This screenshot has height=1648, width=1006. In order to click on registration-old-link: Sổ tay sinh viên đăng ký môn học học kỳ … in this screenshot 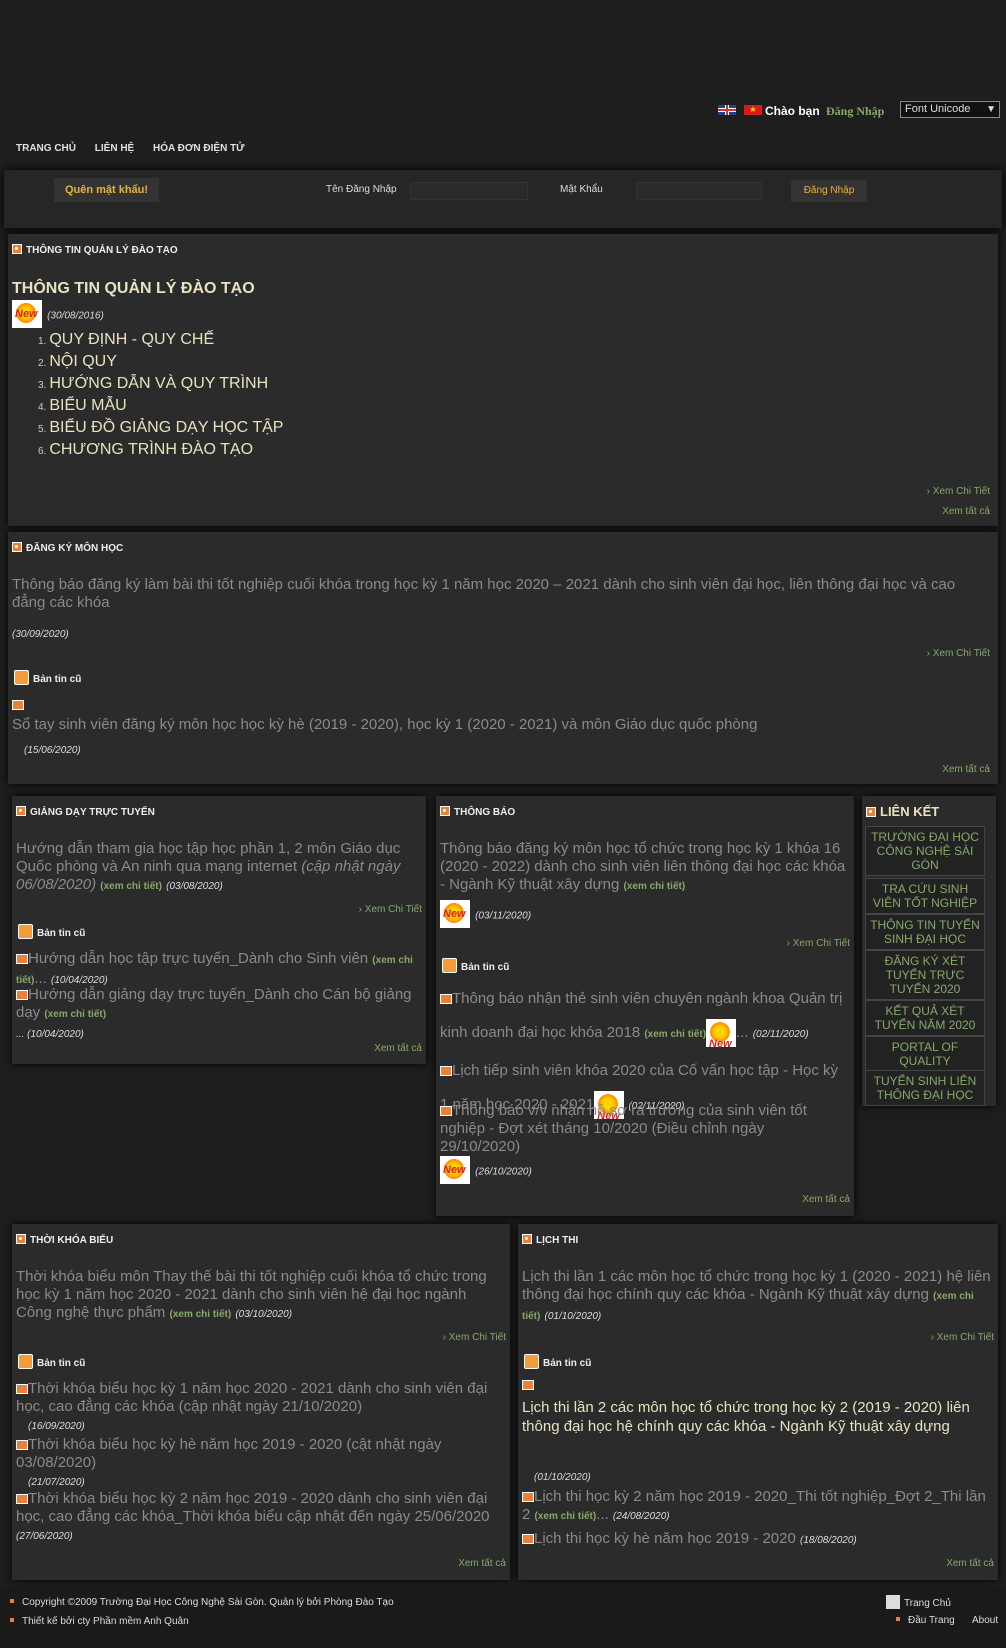, I will do `click(502, 725)`.